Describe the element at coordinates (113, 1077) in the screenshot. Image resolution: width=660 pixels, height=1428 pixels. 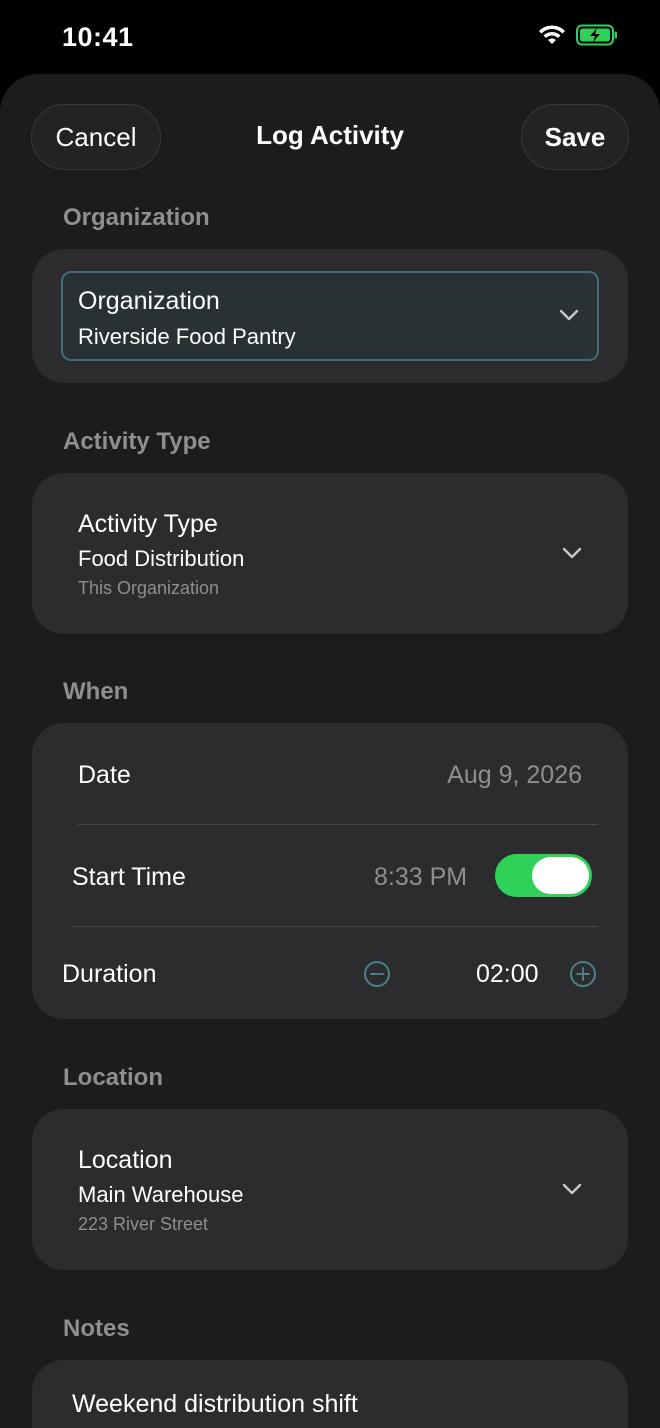
I see `section-label-location: Location` at that location.